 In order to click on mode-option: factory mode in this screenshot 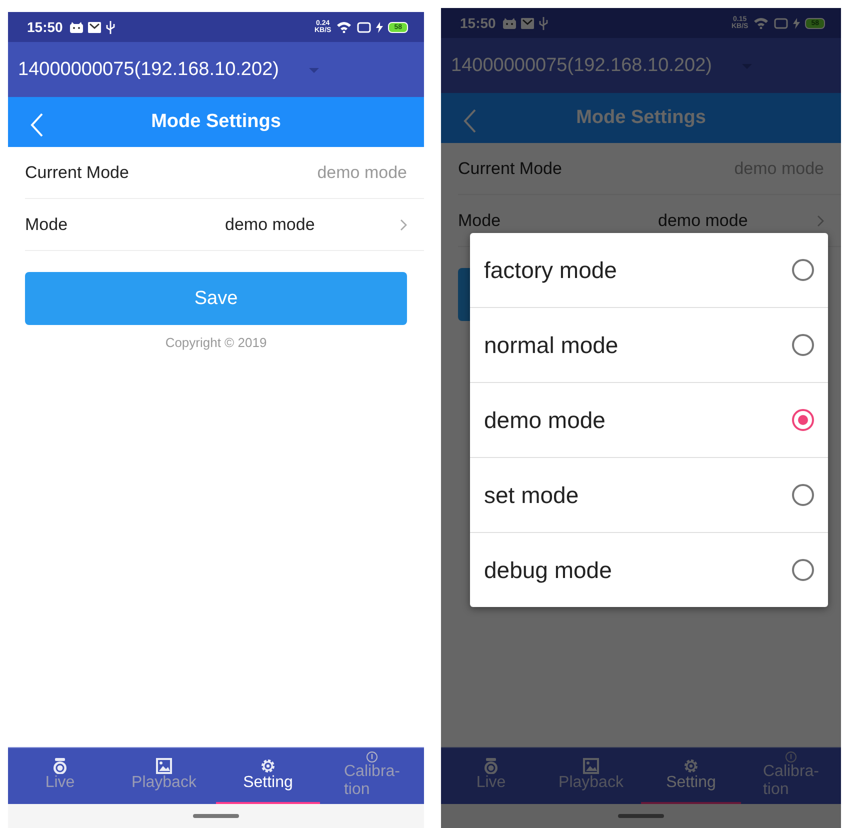, I will do `click(649, 270)`.